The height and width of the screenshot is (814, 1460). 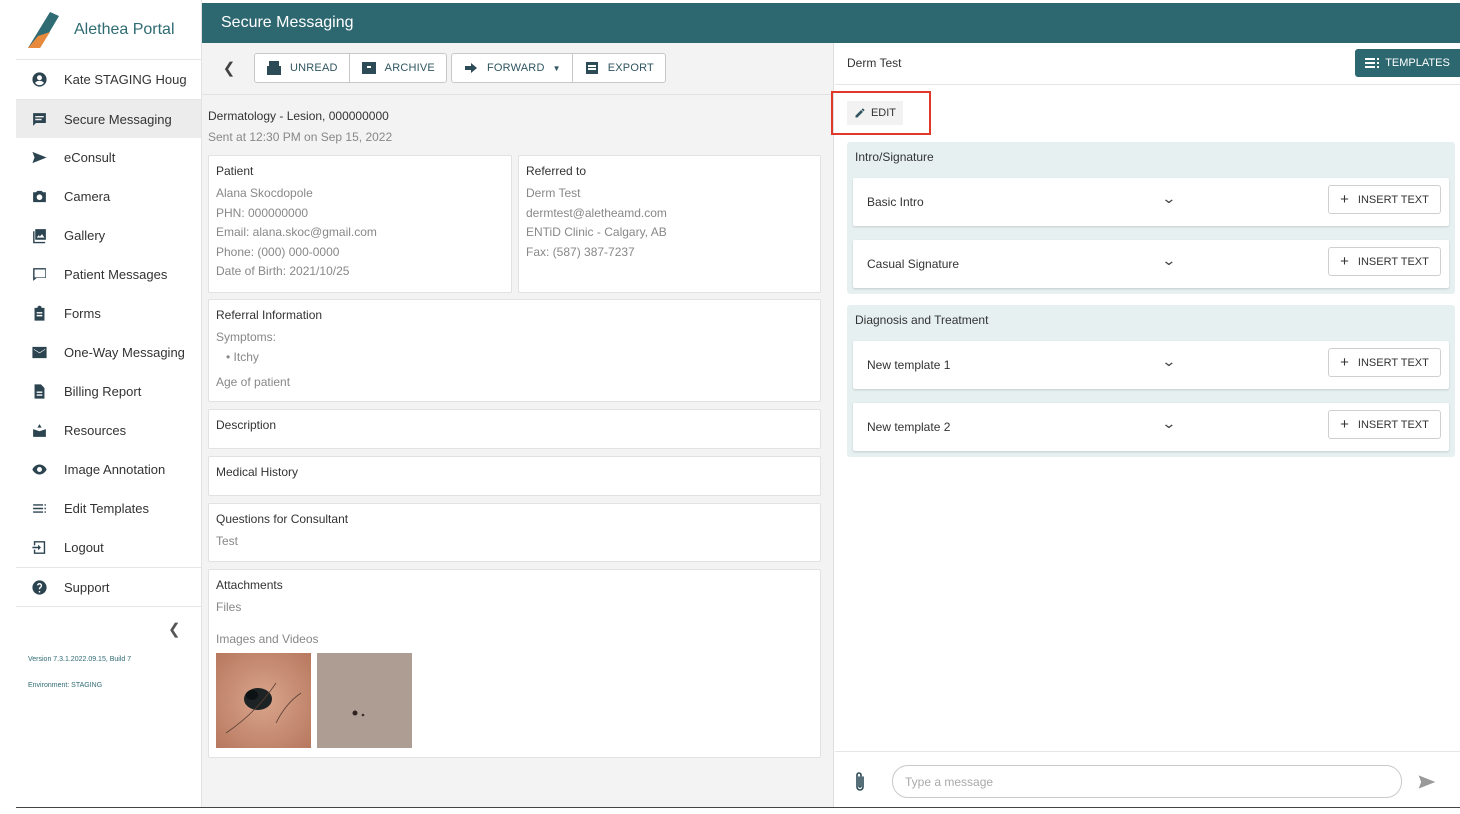 I want to click on sidebar-item-label: Support, so click(x=87, y=587).